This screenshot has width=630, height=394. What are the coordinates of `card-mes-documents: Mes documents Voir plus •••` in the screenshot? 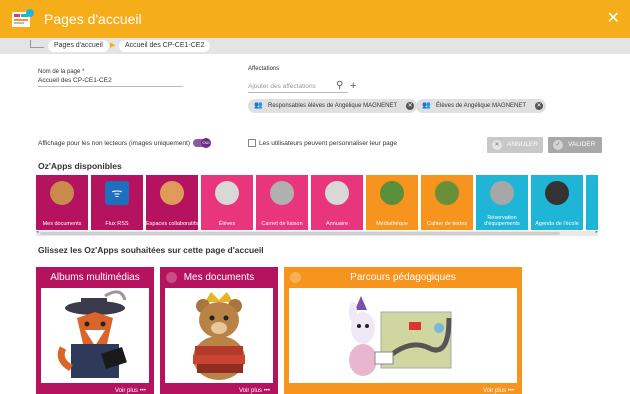 It's located at (219, 330).